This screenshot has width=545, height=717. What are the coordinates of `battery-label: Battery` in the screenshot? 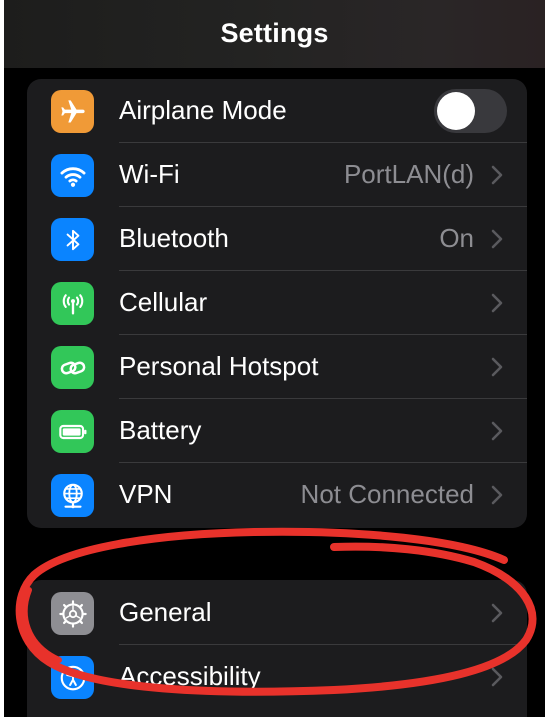 It's located at (160, 430).